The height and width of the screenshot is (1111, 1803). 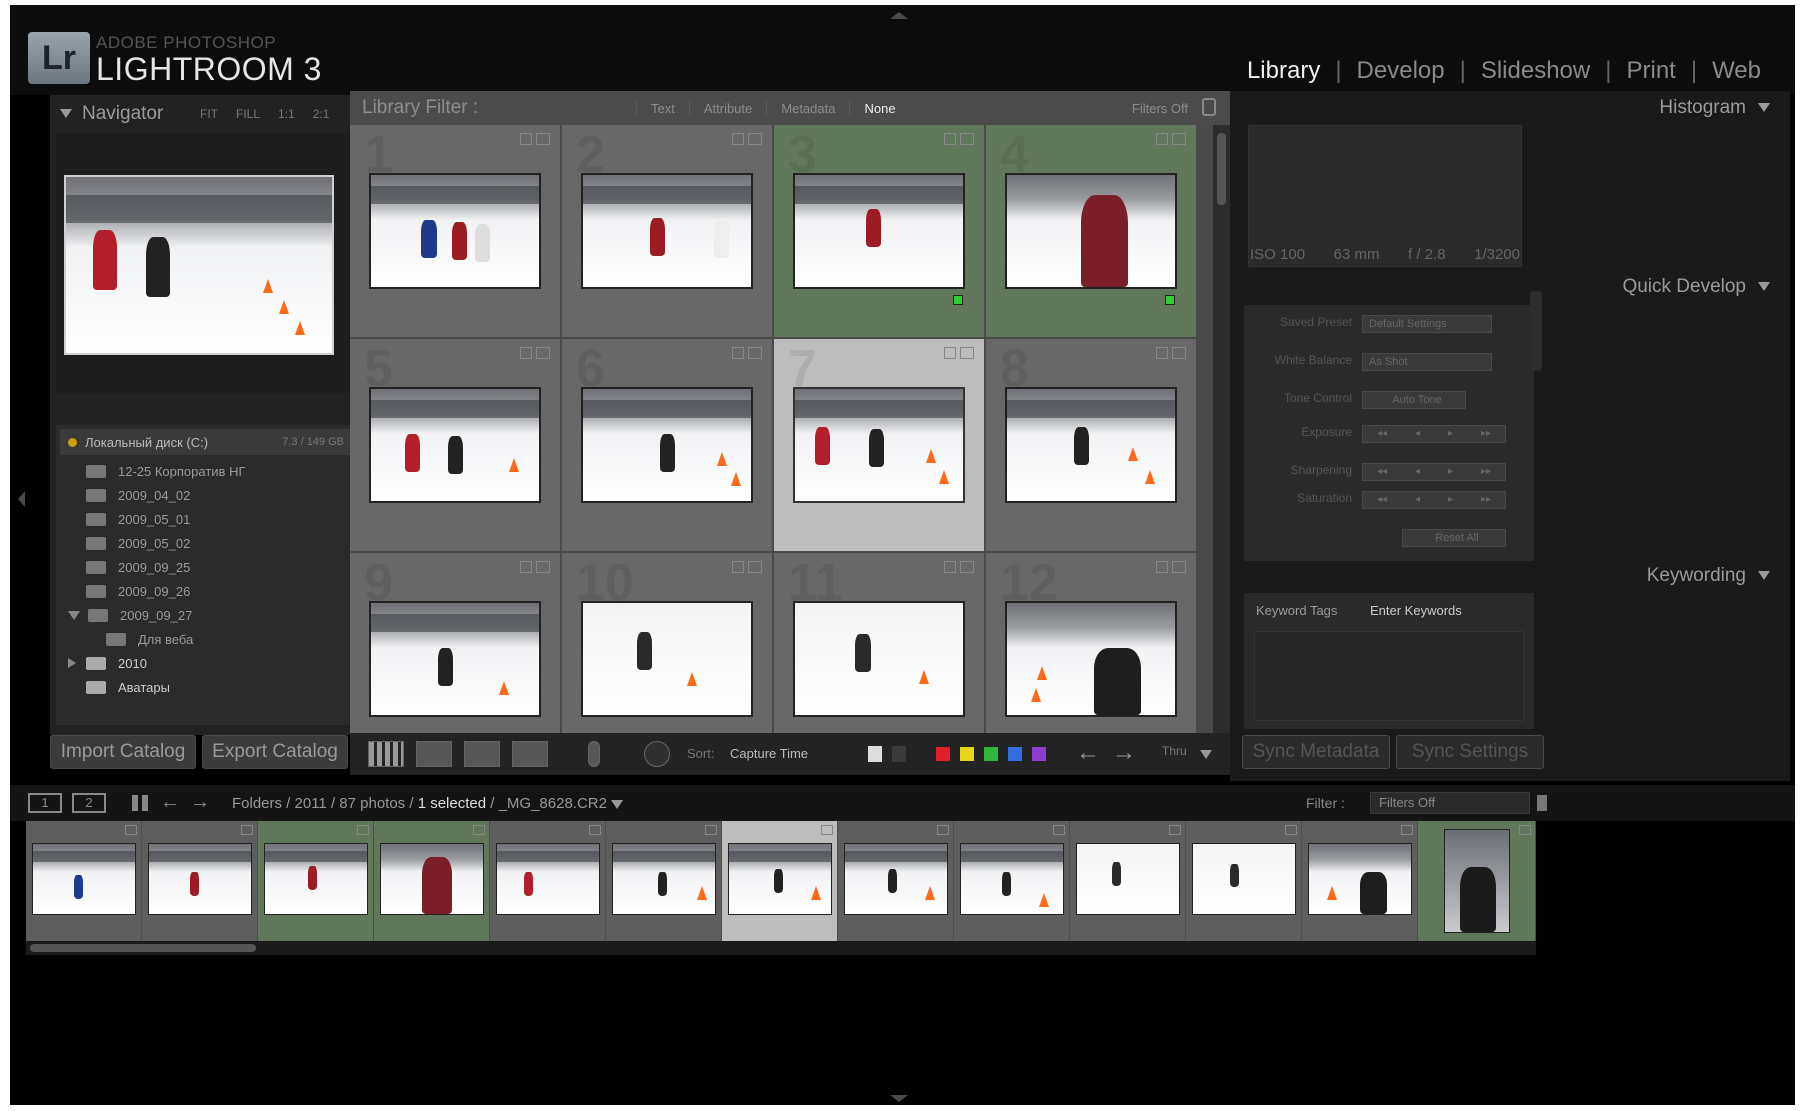 I want to click on label-blue-icon, so click(x=1015, y=754).